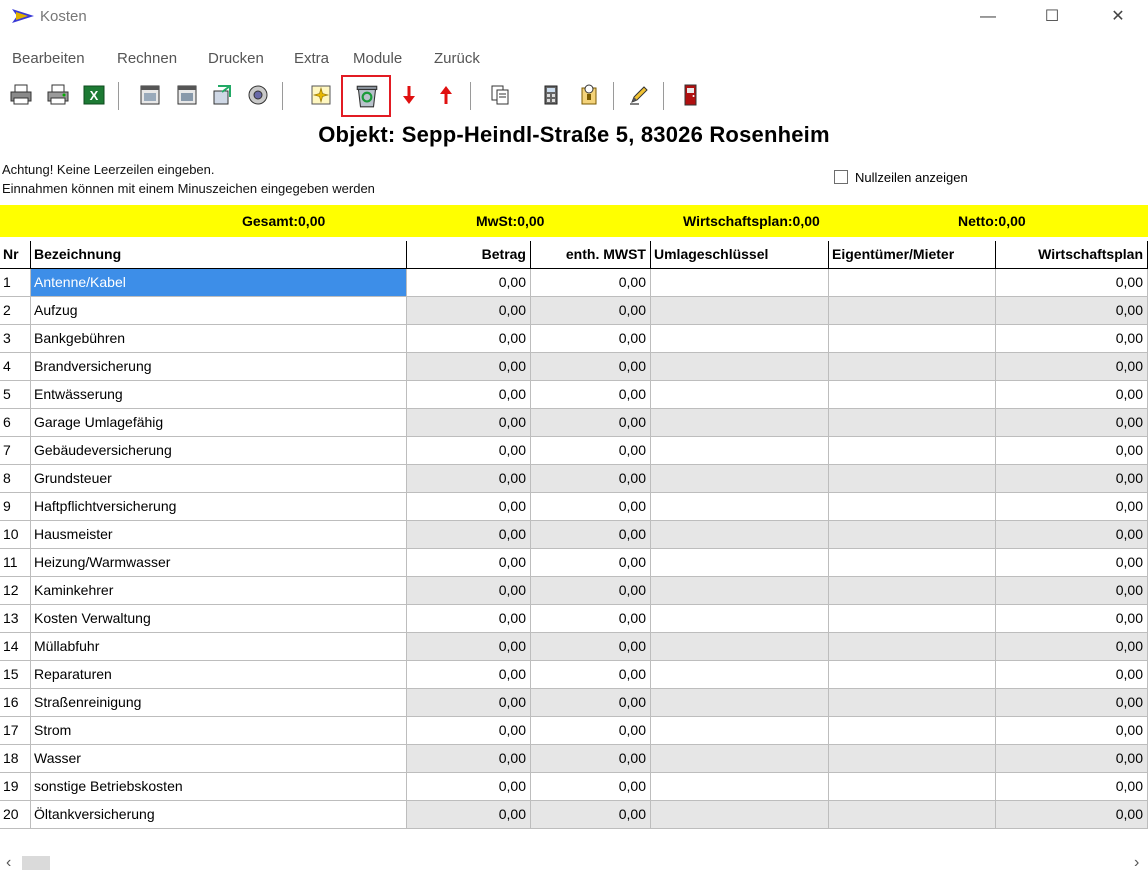 Image resolution: width=1148 pixels, height=874 pixels. Describe the element at coordinates (187, 95) in the screenshot. I see `calendar-alt-icon` at that location.